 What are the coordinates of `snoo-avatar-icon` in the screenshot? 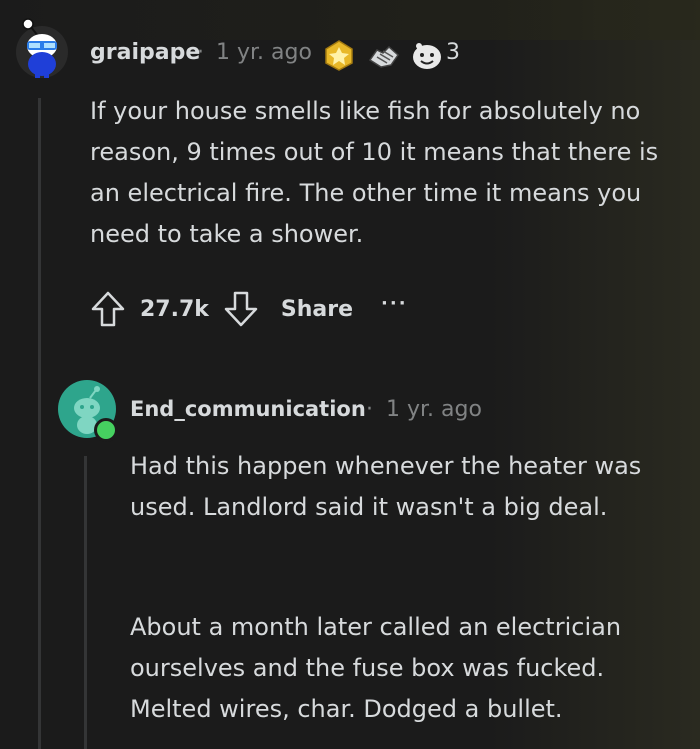 It's located at (42, 48).